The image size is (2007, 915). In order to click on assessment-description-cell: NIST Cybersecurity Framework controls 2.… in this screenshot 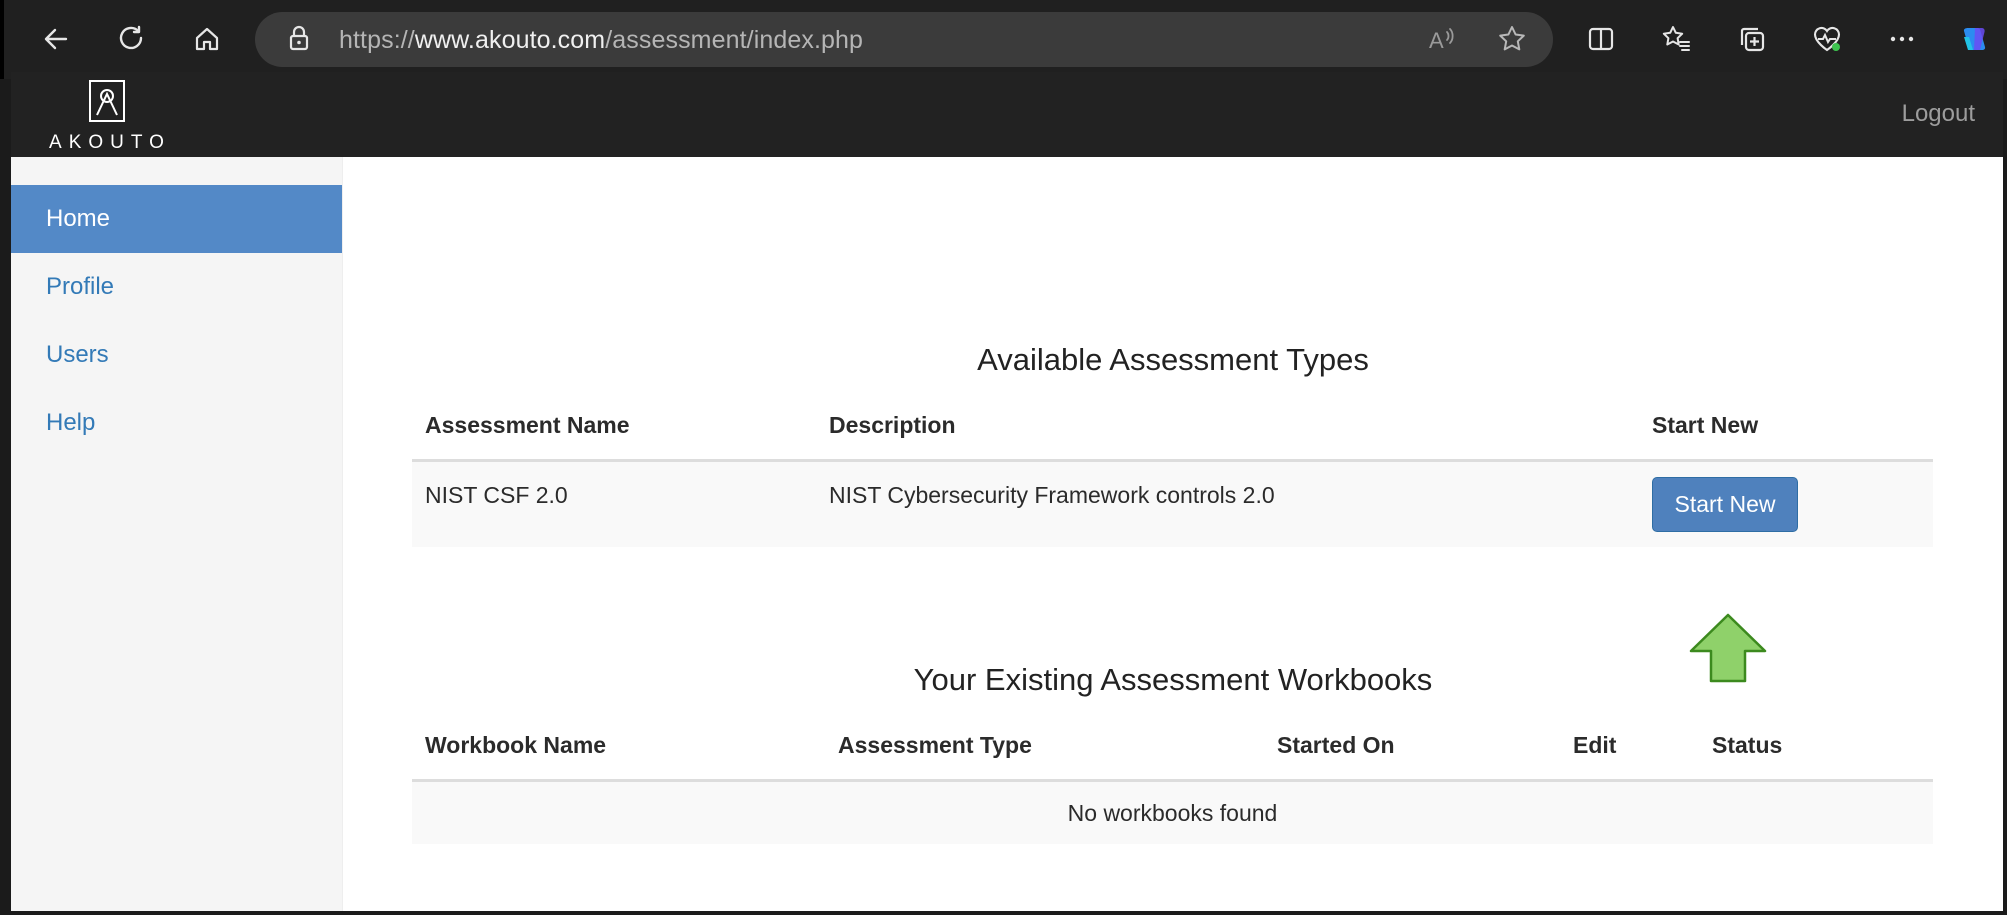, I will do `click(1052, 495)`.